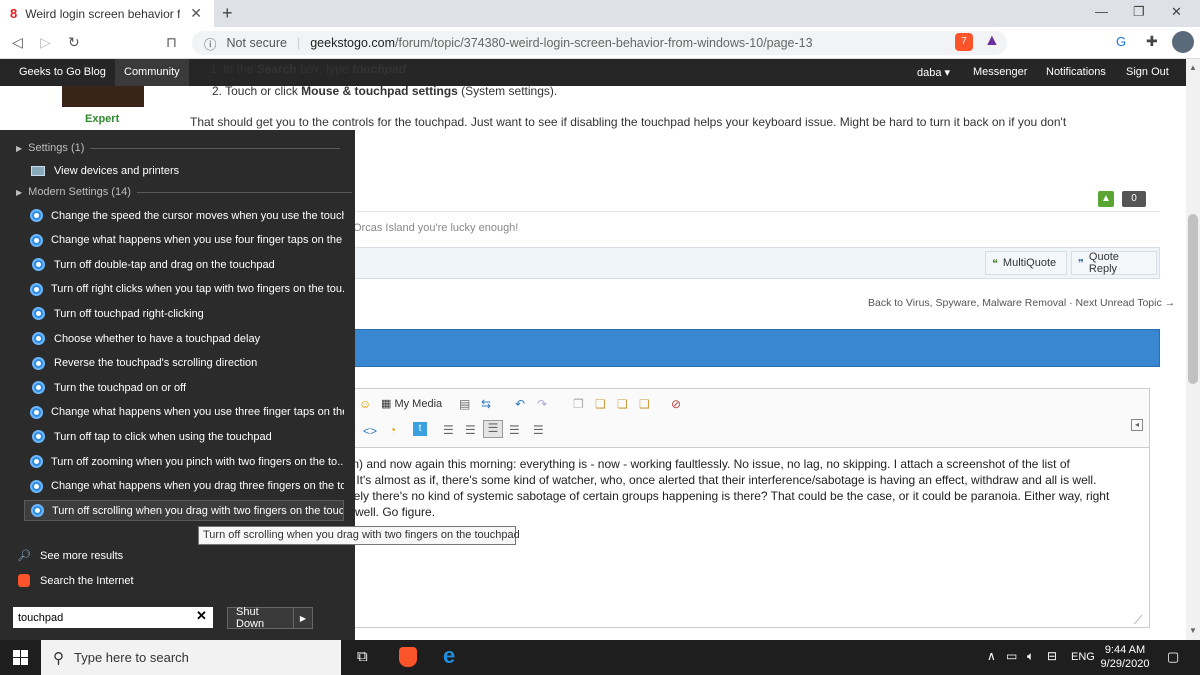 Image resolution: width=1200 pixels, height=675 pixels. Describe the element at coordinates (1173, 657) in the screenshot. I see `action-center-icon: ▢` at that location.